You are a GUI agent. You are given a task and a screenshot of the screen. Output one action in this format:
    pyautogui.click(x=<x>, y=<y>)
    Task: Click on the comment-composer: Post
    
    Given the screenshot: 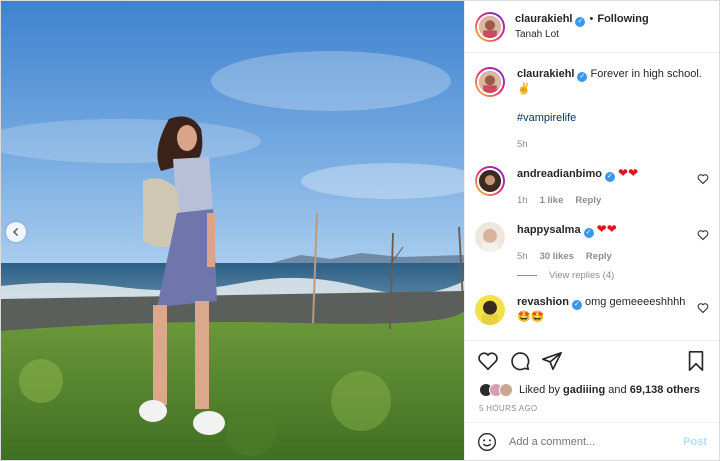 What is the action you would take?
    pyautogui.click(x=592, y=441)
    